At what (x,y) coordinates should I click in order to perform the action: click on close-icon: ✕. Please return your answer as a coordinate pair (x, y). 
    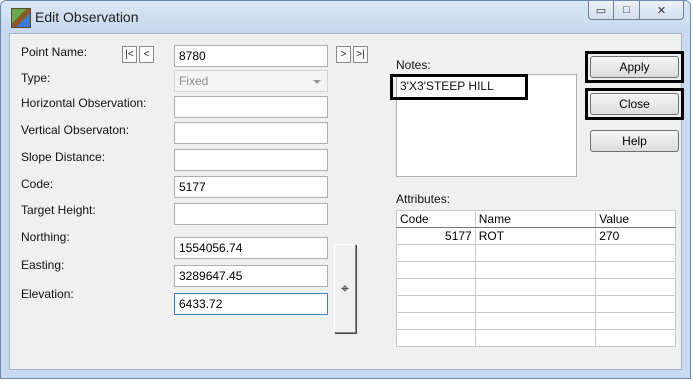
    Looking at the image, I should click on (661, 10).